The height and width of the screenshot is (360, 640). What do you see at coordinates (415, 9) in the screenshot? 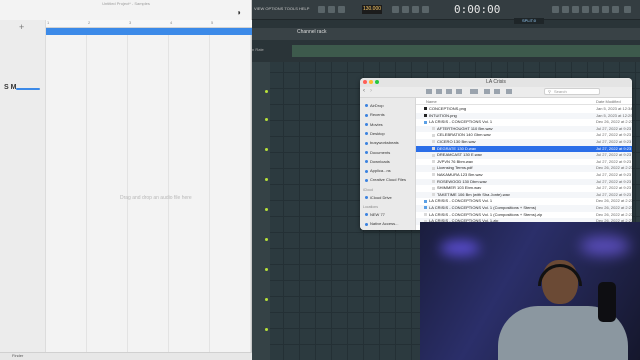
I see `countdown-icon` at bounding box center [415, 9].